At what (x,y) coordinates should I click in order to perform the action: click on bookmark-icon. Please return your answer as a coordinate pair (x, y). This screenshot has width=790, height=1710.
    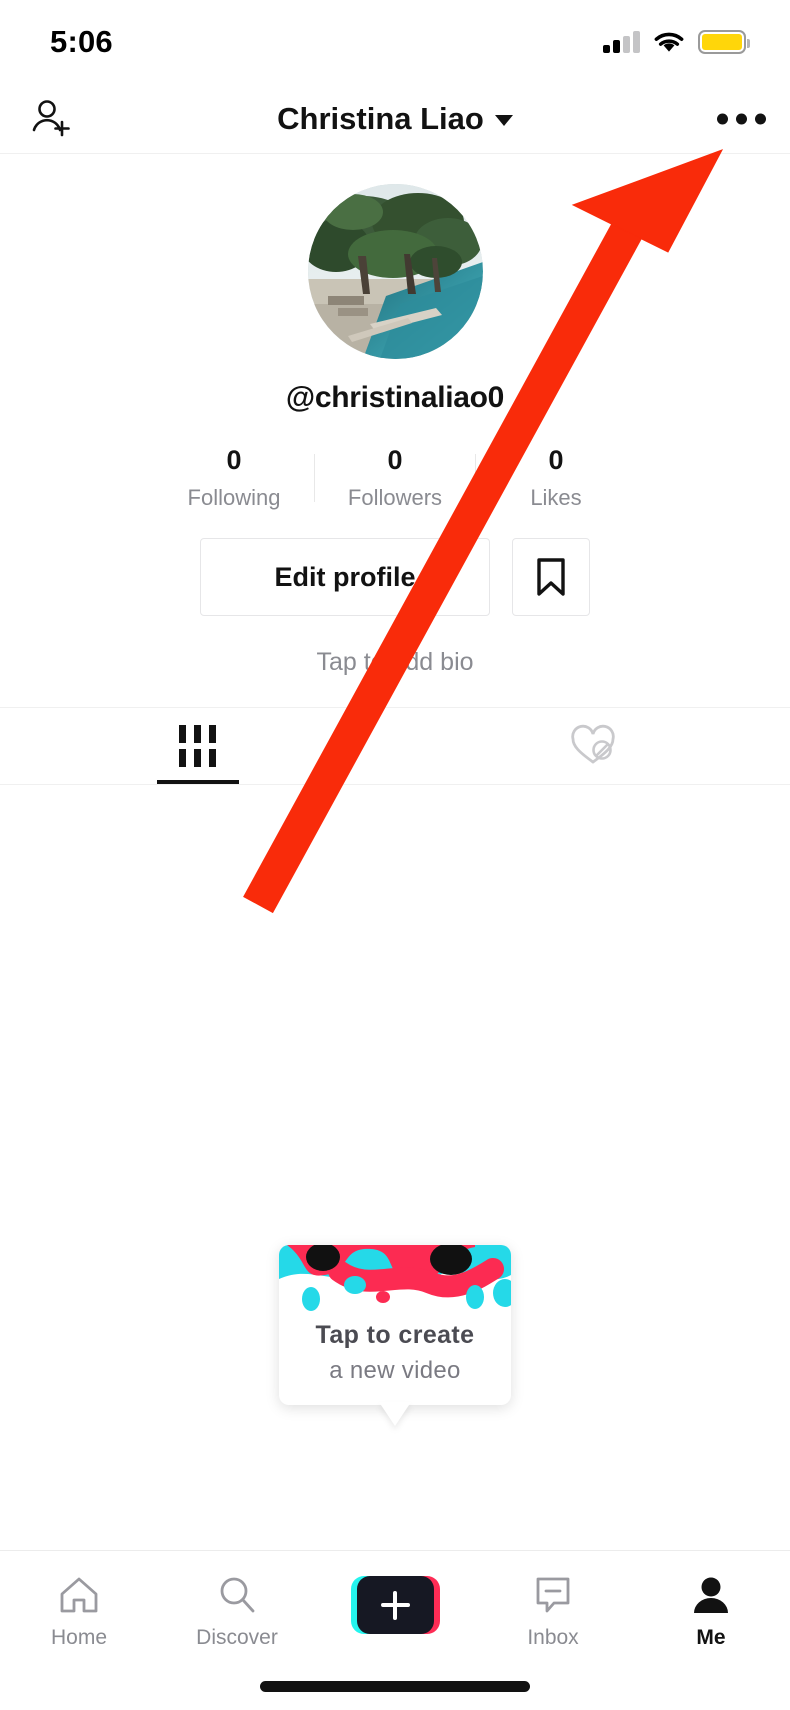
    Looking at the image, I should click on (551, 577).